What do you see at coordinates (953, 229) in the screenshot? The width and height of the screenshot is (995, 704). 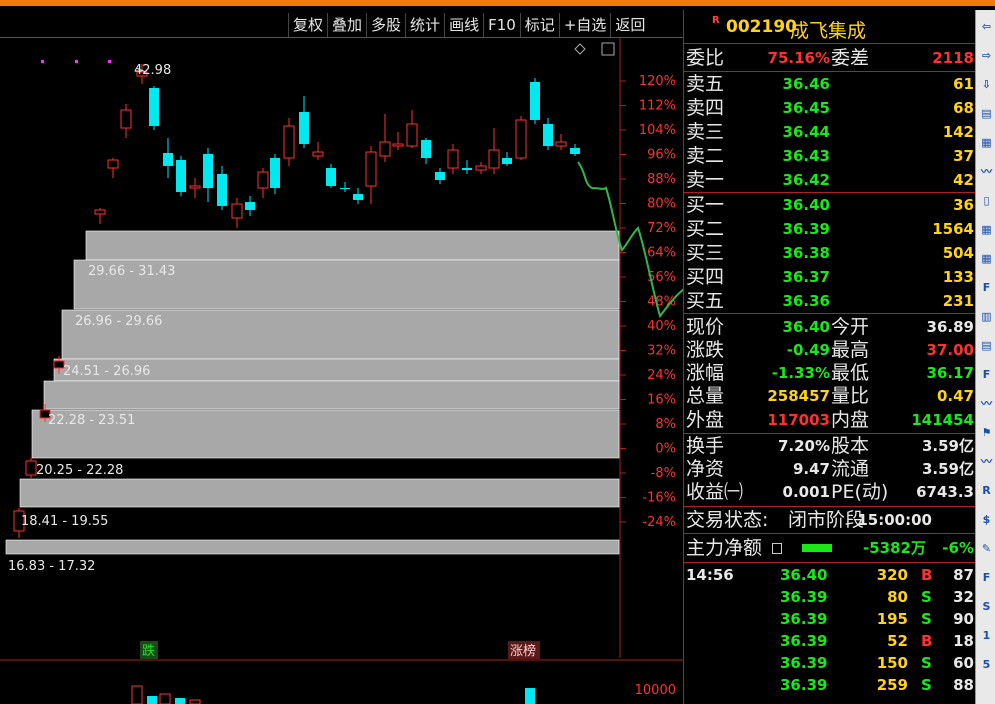 I see `bid-volume: 1564` at bounding box center [953, 229].